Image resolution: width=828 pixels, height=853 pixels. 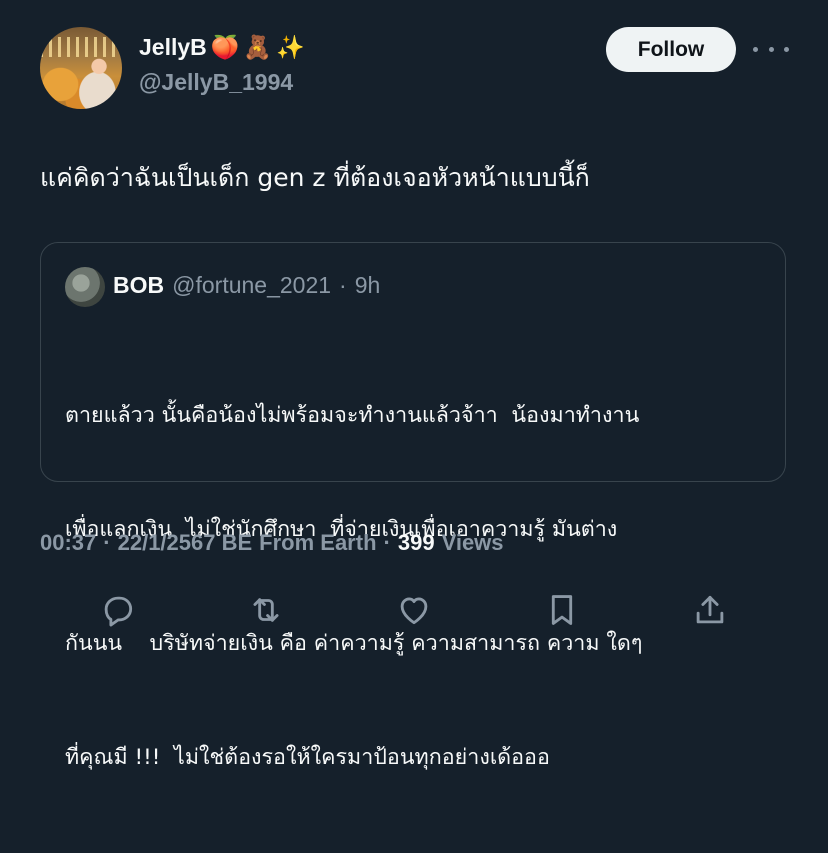 I want to click on sparkles-emoji: ✨, so click(x=290, y=47).